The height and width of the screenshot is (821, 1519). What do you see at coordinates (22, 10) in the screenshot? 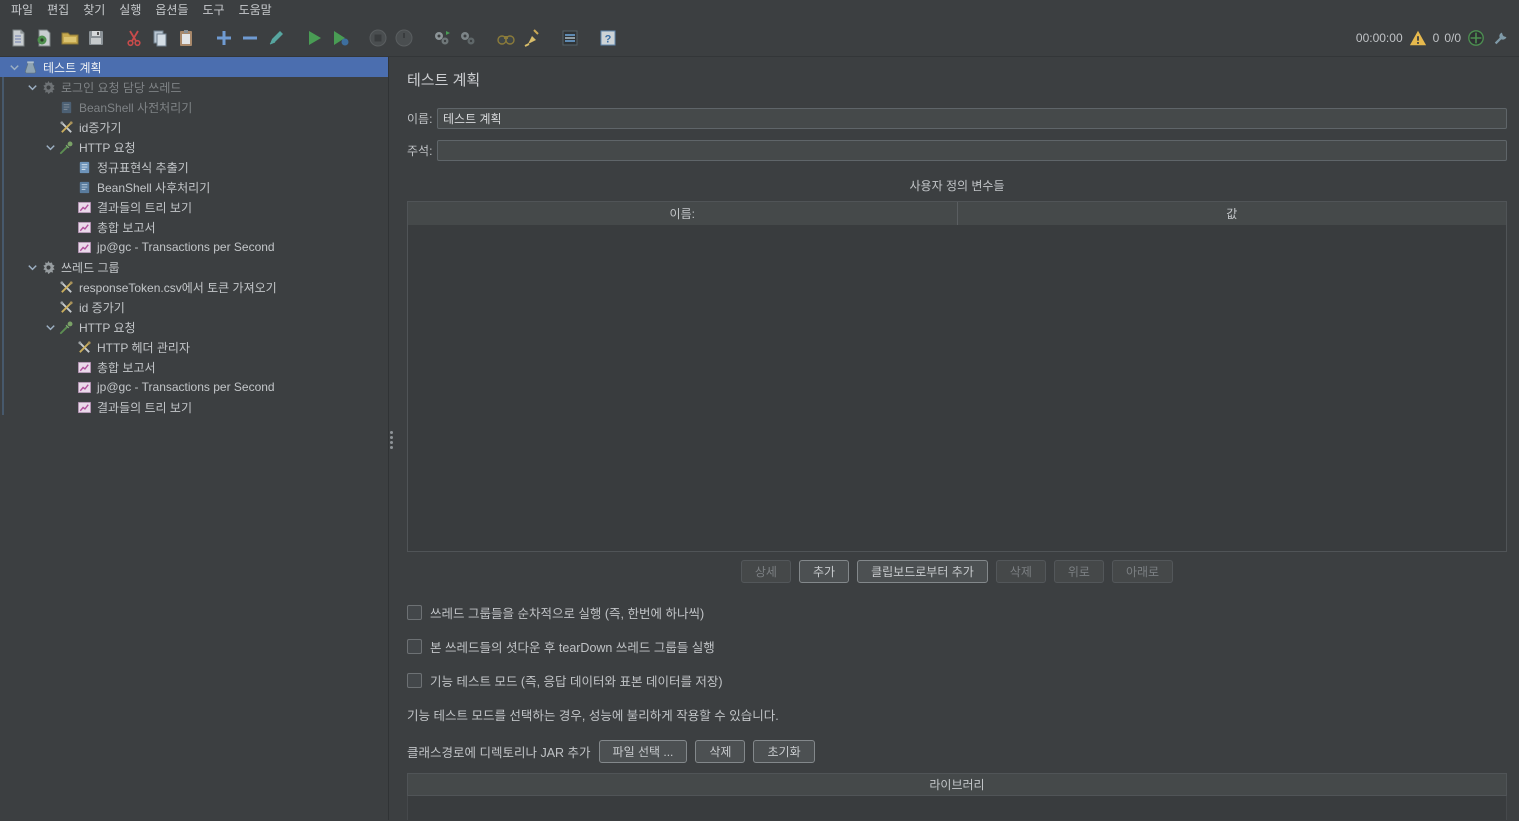
I see `menu-file: 파일` at bounding box center [22, 10].